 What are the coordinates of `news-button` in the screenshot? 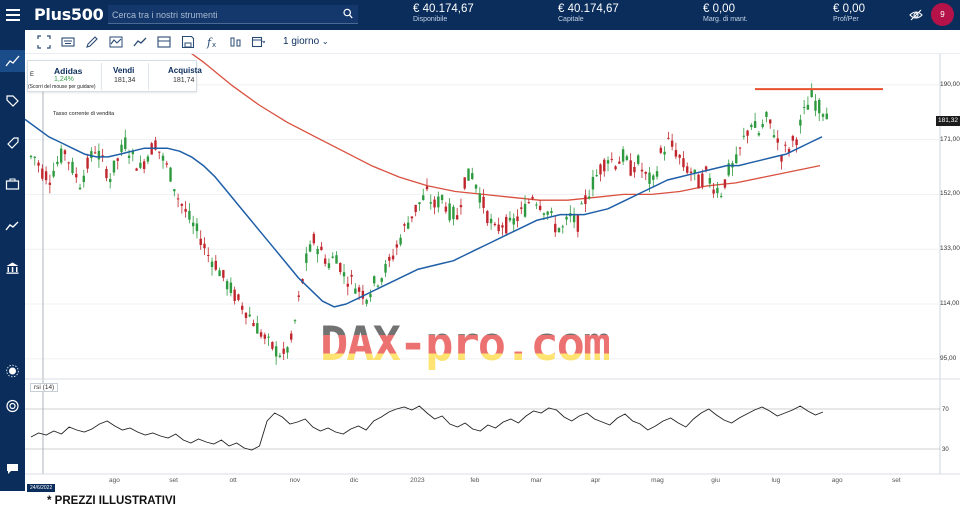 It's located at (68, 42).